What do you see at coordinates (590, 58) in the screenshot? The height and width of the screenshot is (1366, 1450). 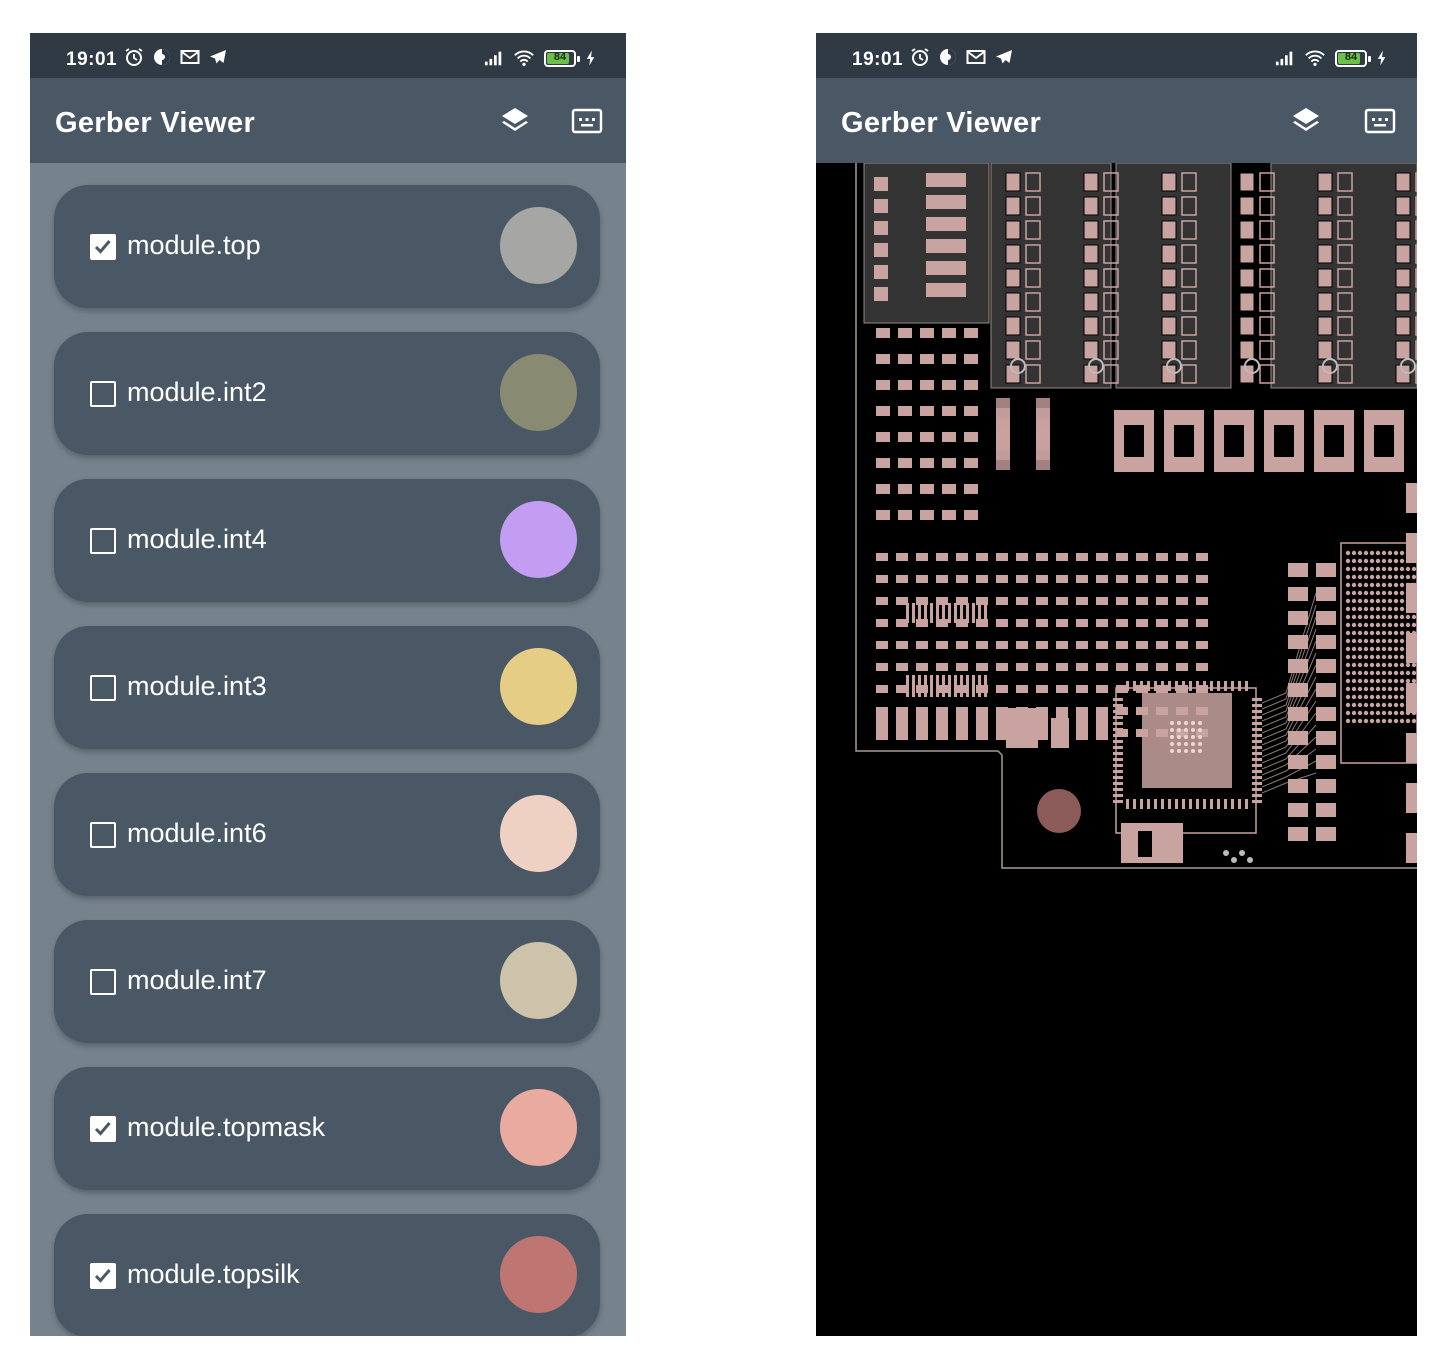 I see `charging-icon` at bounding box center [590, 58].